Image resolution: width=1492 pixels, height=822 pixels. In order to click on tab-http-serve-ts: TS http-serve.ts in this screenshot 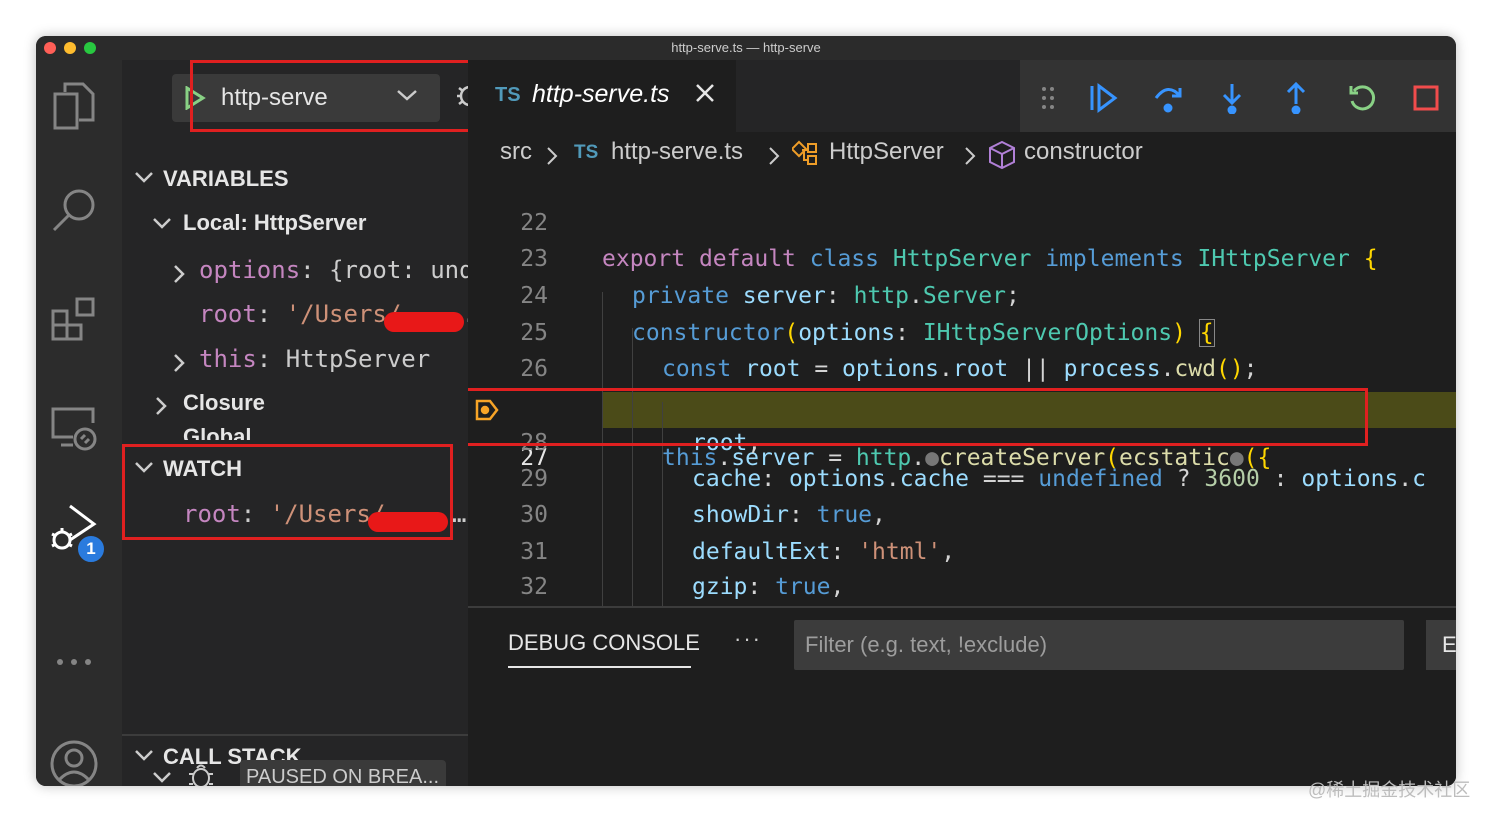, I will do `click(602, 96)`.